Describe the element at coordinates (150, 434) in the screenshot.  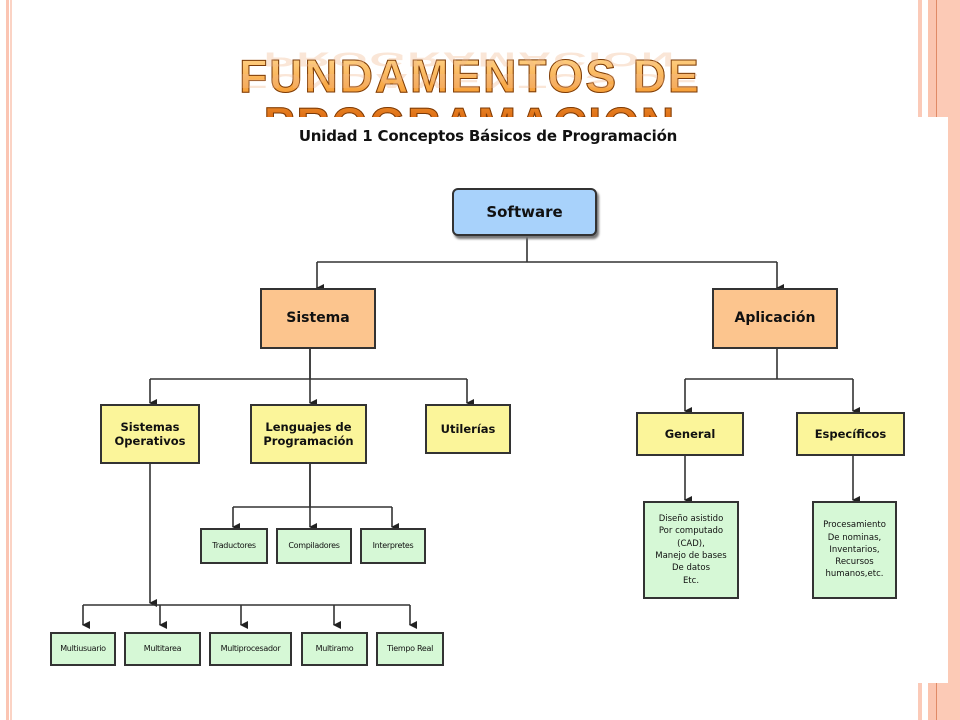
I see `node-sistemas-operativos: Sistemas Operativos` at that location.